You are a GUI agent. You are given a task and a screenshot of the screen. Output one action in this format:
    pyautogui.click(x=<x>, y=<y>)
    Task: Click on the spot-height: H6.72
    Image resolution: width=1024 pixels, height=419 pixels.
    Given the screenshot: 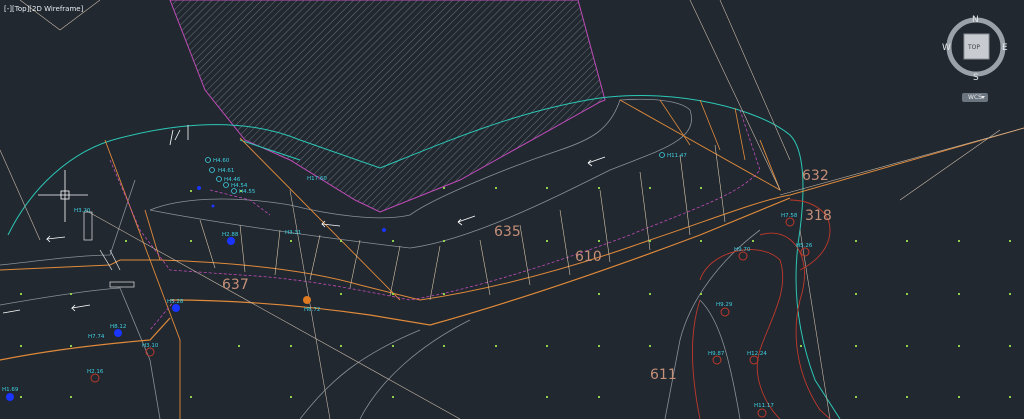 What is the action you would take?
    pyautogui.click(x=312, y=310)
    